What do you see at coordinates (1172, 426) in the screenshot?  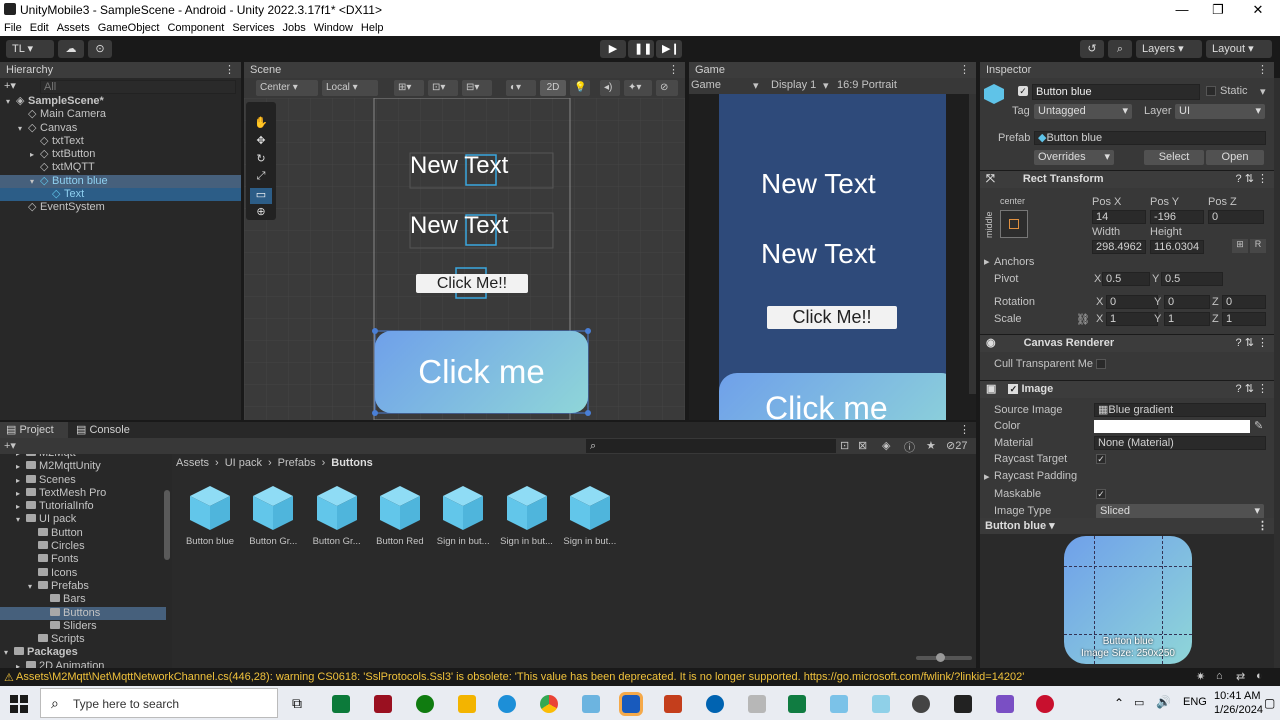 I see `color-swatch` at bounding box center [1172, 426].